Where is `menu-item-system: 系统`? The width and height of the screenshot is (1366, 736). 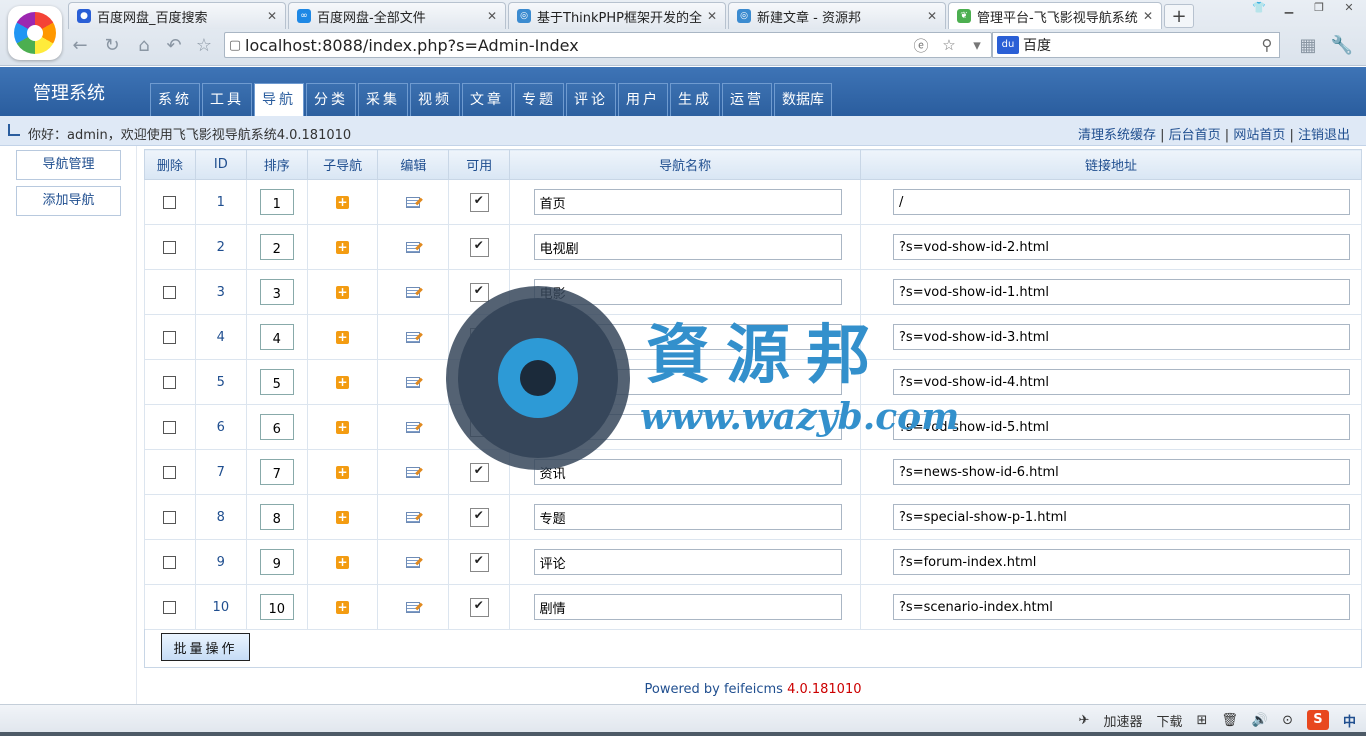 menu-item-system: 系统 is located at coordinates (175, 99).